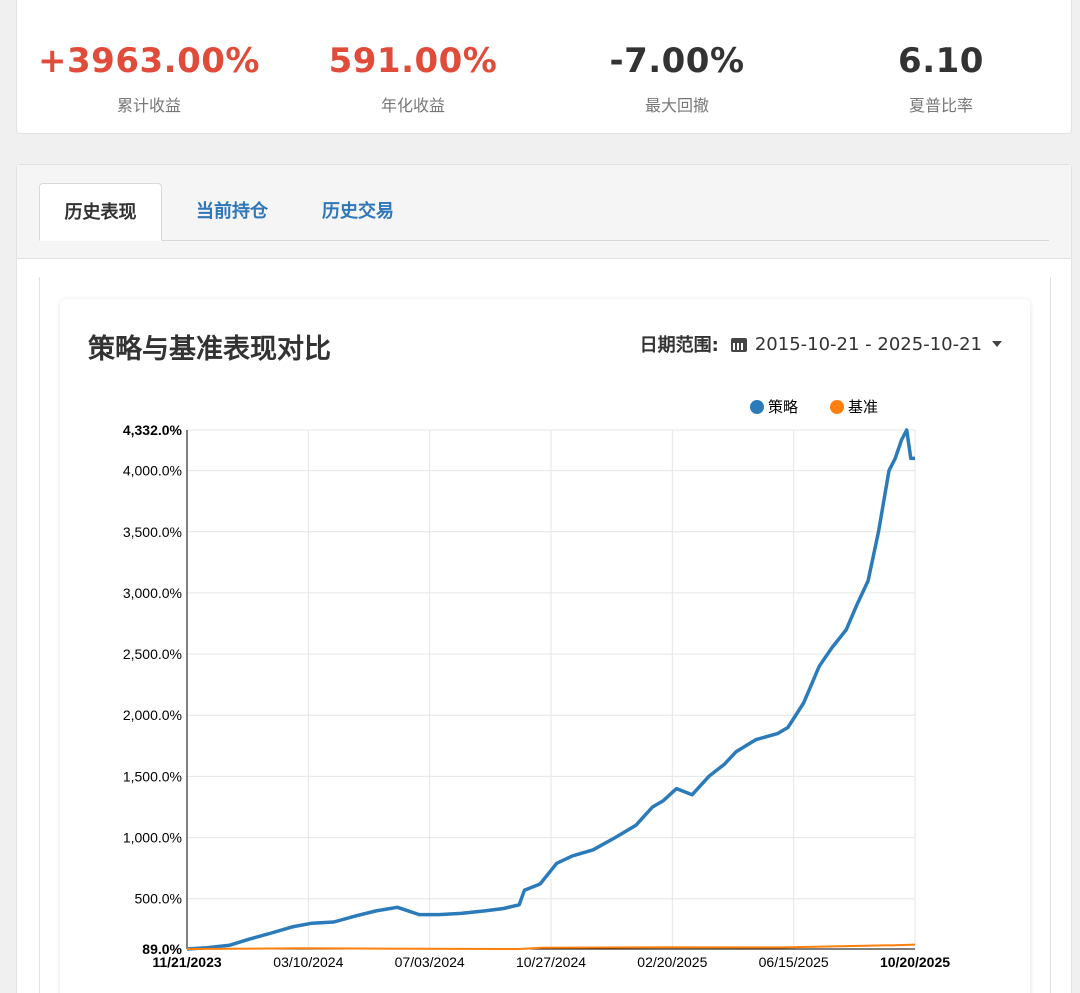  Describe the element at coordinates (187, 962) in the screenshot. I see `x-tick-label: 11/21/2023` at that location.